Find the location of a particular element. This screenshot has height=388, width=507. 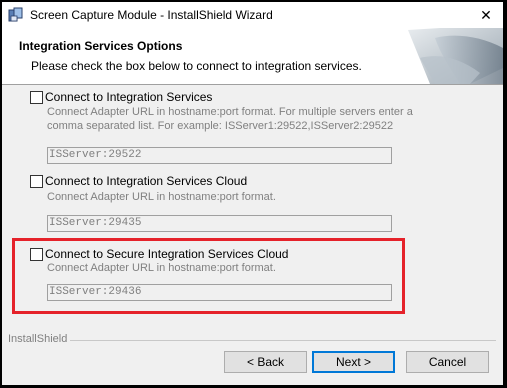

checkbox-integration-services-cloud is located at coordinates (36, 181).